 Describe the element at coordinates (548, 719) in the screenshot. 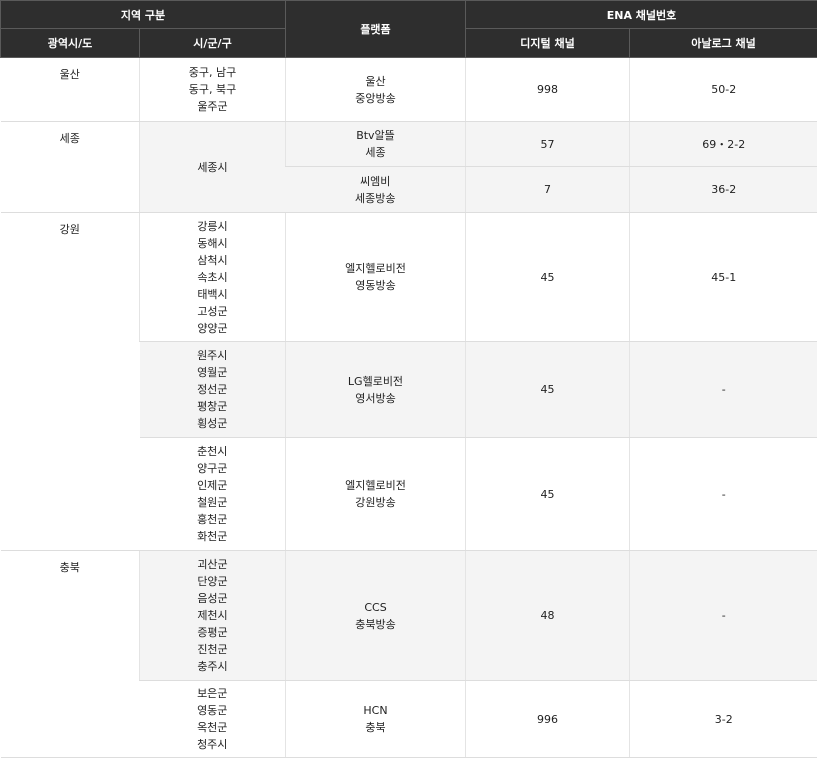

I see `digital-channel-cell: 996` at that location.